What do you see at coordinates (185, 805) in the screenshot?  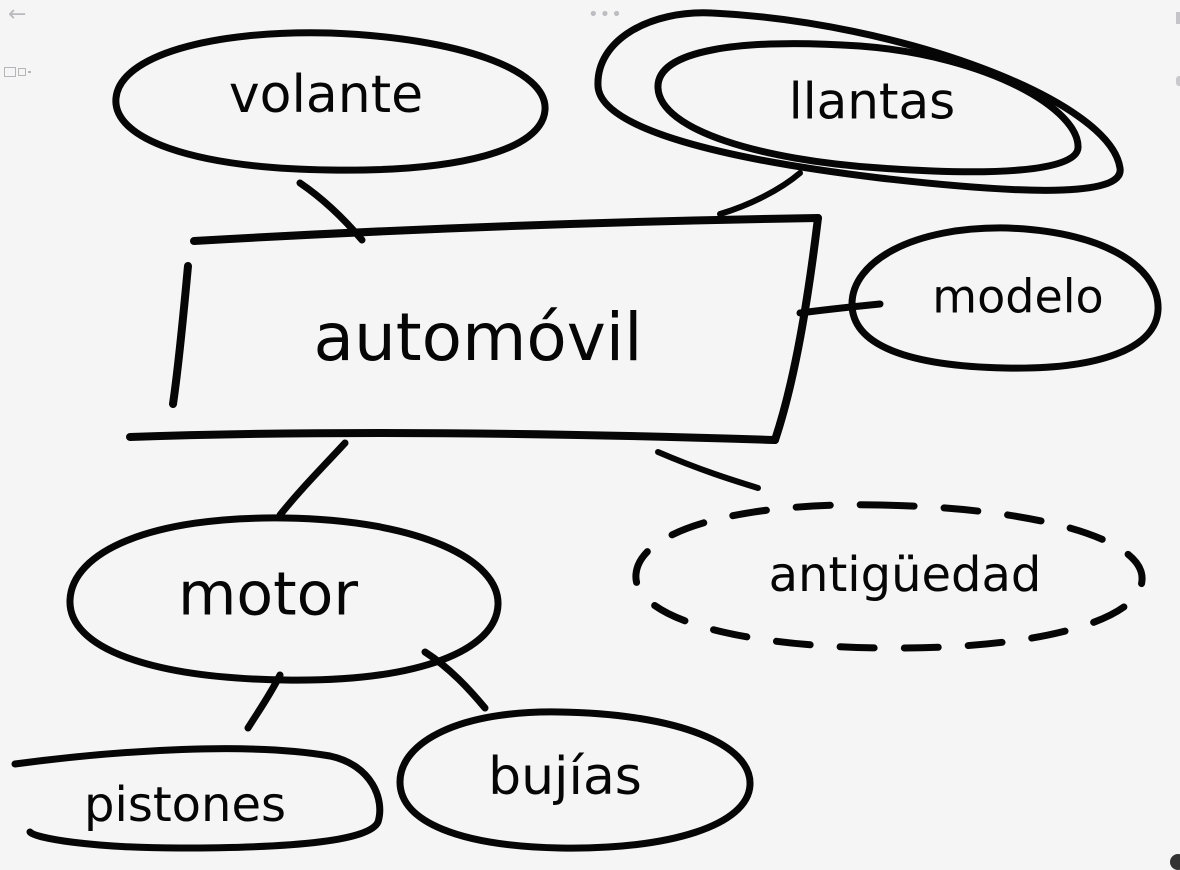 I see `attribute-label: pistones` at bounding box center [185, 805].